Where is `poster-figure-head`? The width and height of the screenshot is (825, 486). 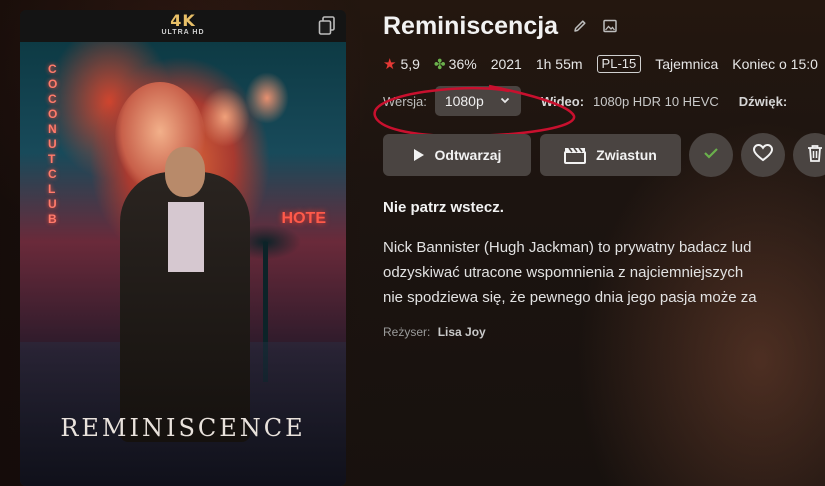
poster-figure-head is located at coordinates (185, 172).